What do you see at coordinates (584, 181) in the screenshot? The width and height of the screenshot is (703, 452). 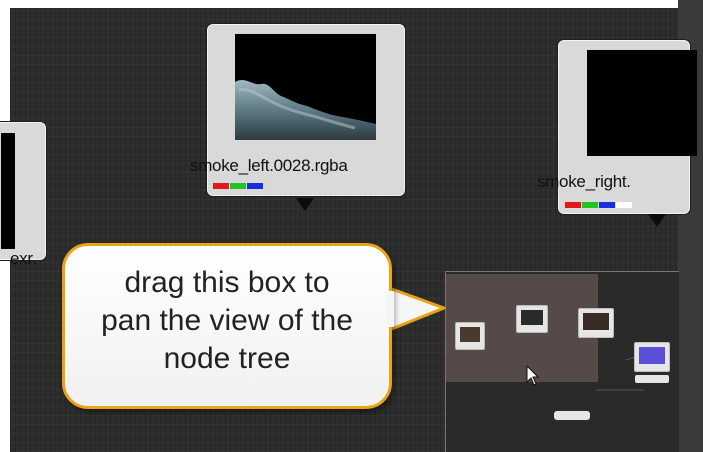 I see `node-label-smoke-right: smoke_right.` at bounding box center [584, 181].